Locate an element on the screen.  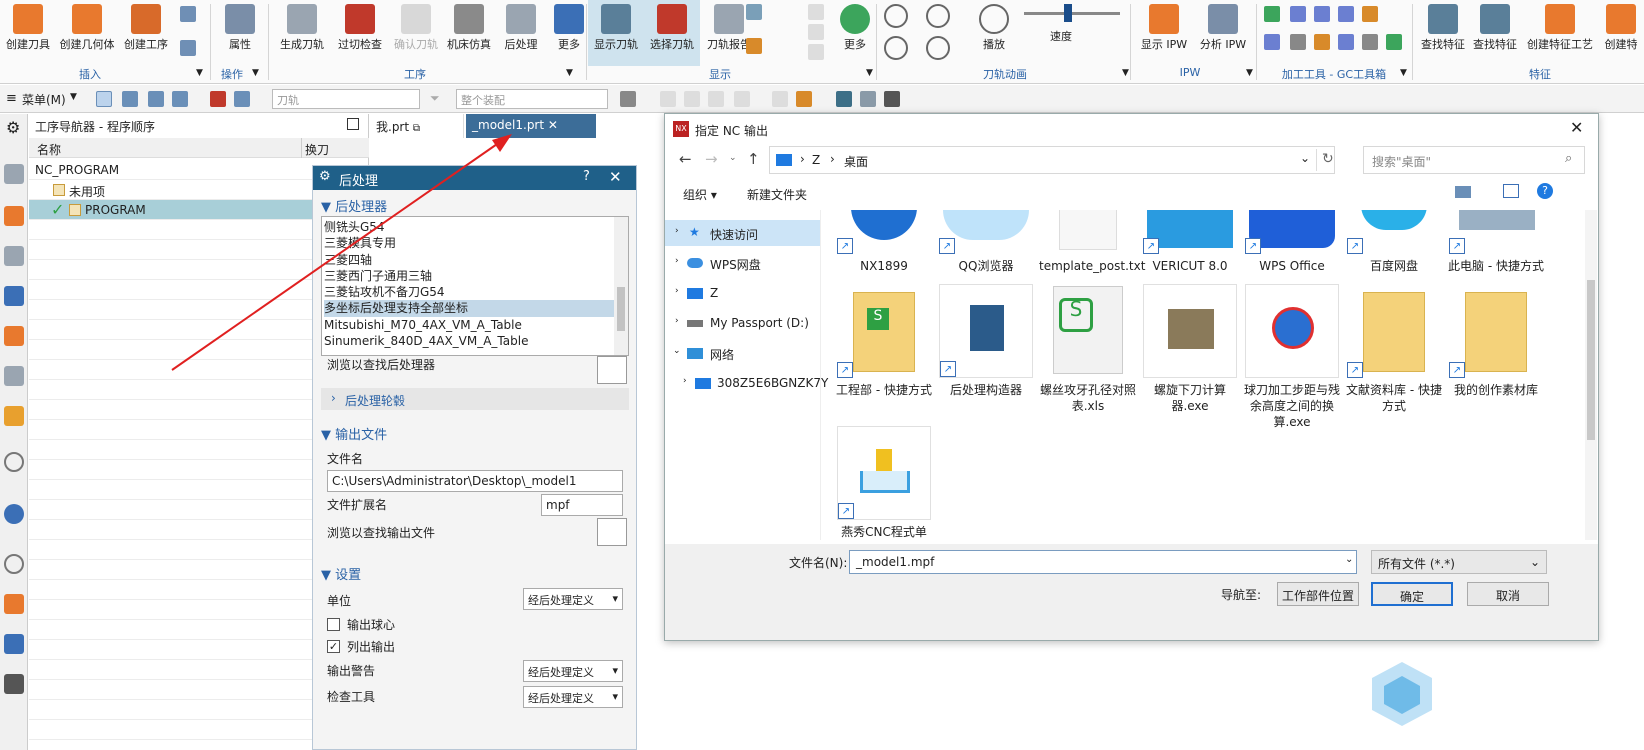
close-icon: ✕ is located at coordinates (1576, 127).